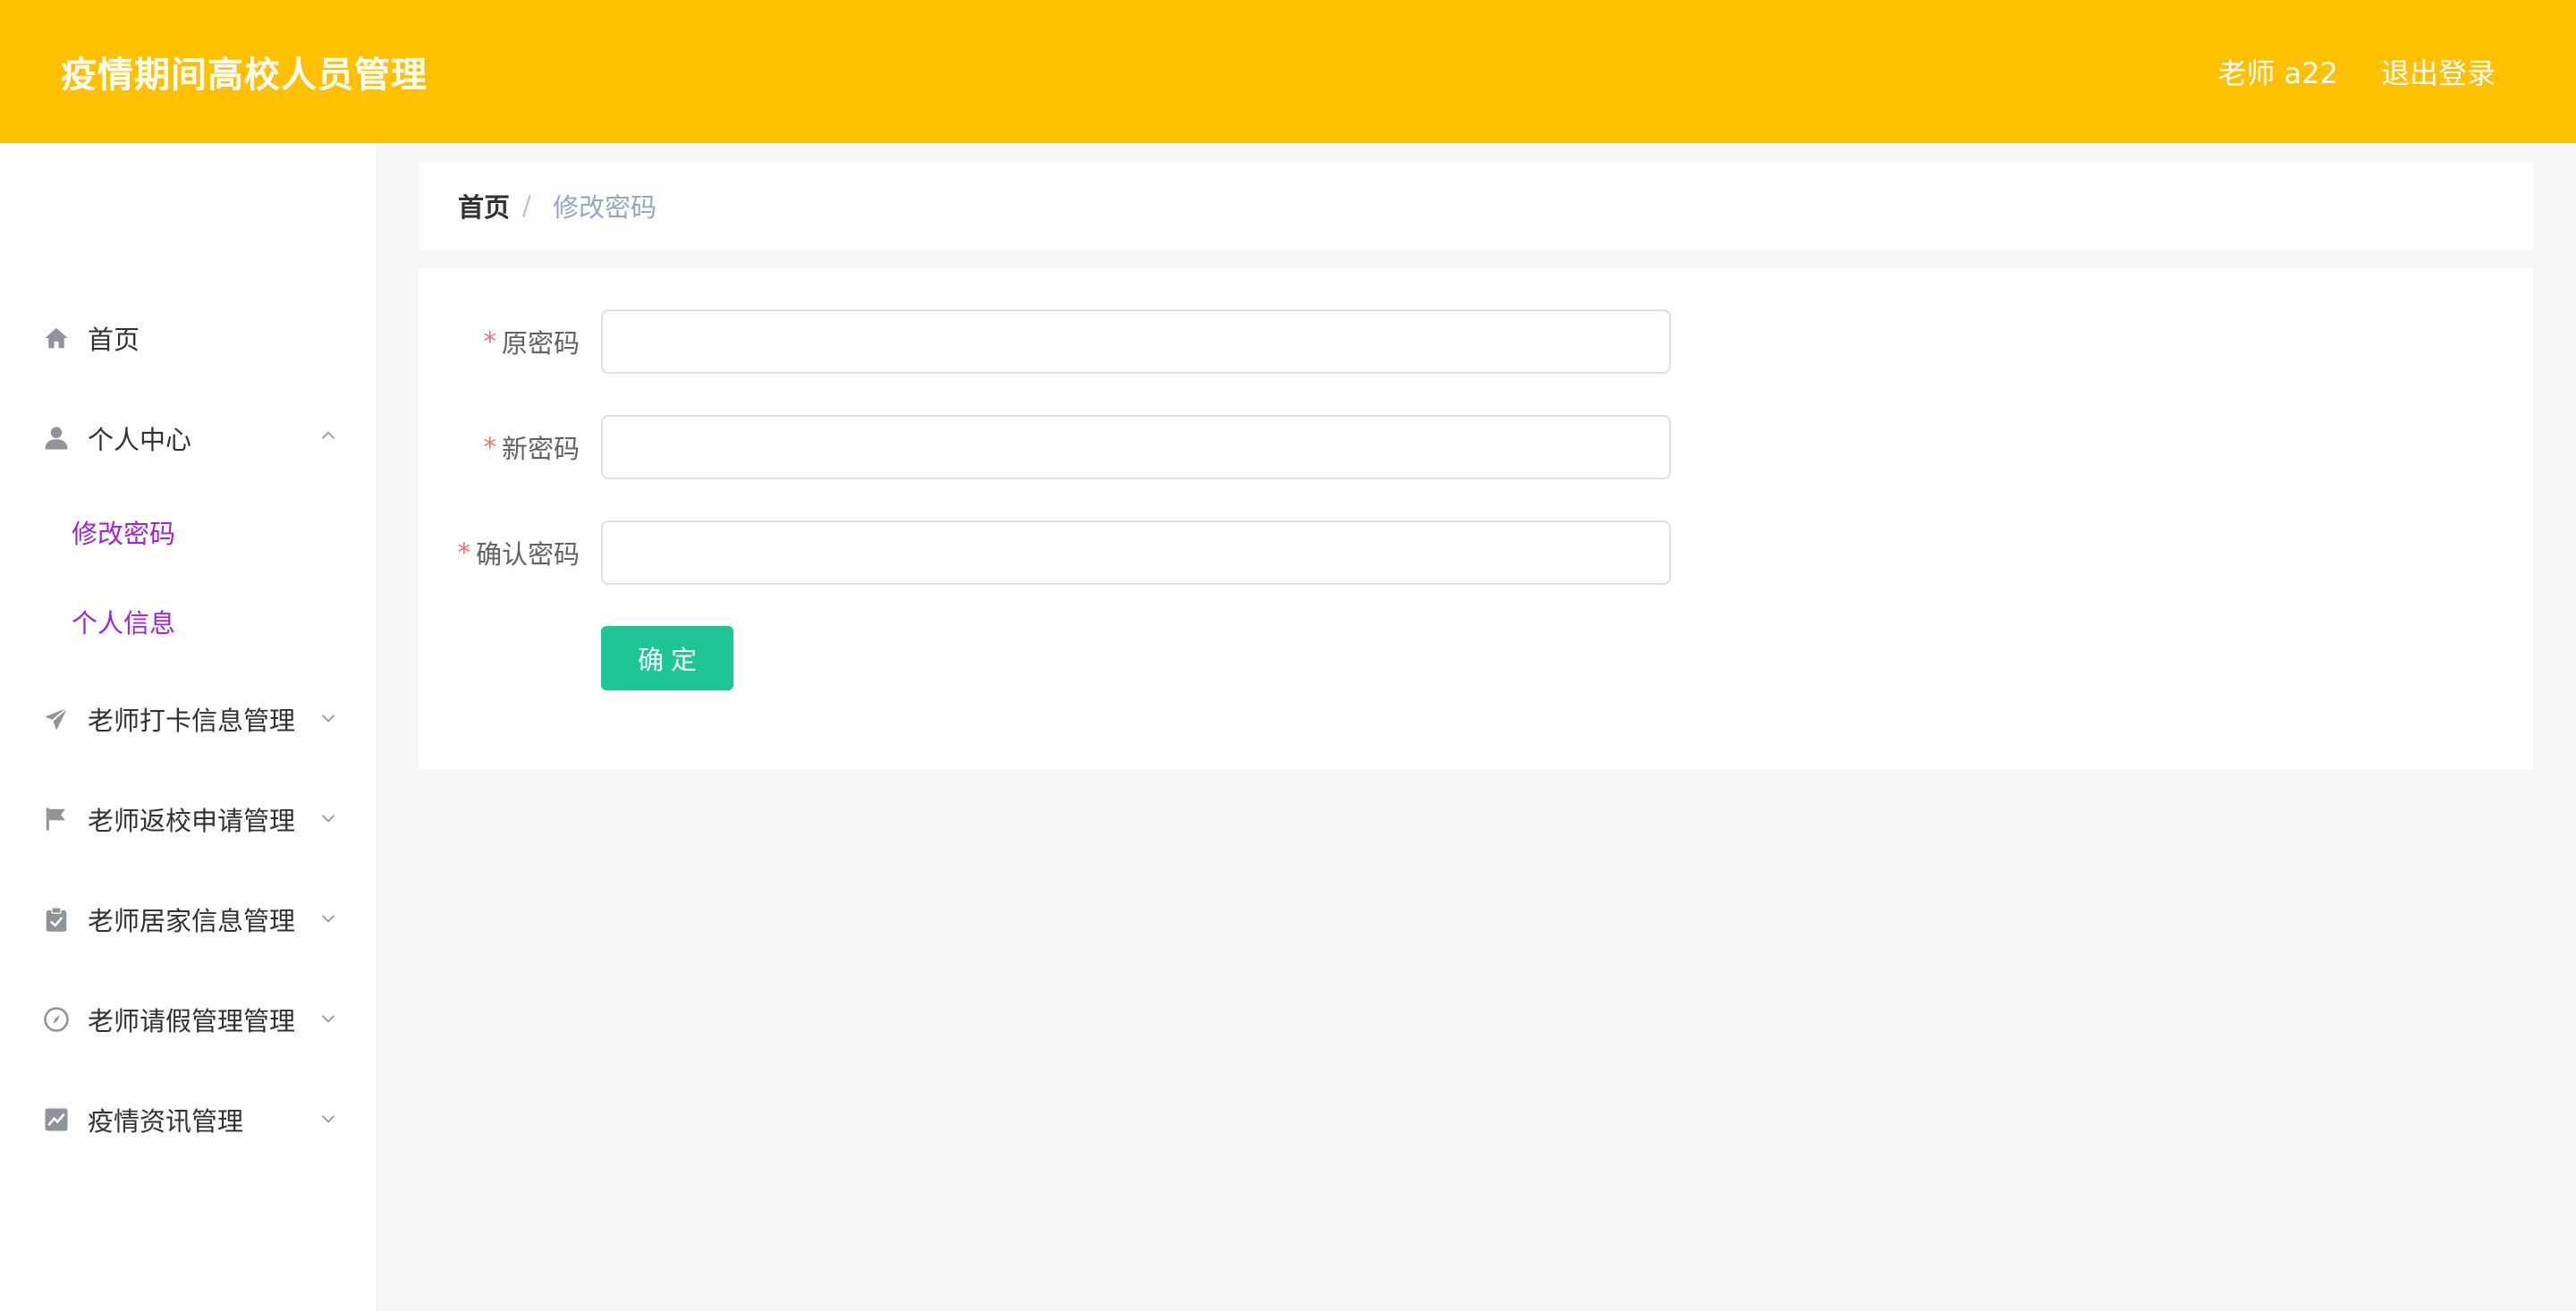  What do you see at coordinates (114, 340) in the screenshot?
I see `sidebar-item-label: 首页` at bounding box center [114, 340].